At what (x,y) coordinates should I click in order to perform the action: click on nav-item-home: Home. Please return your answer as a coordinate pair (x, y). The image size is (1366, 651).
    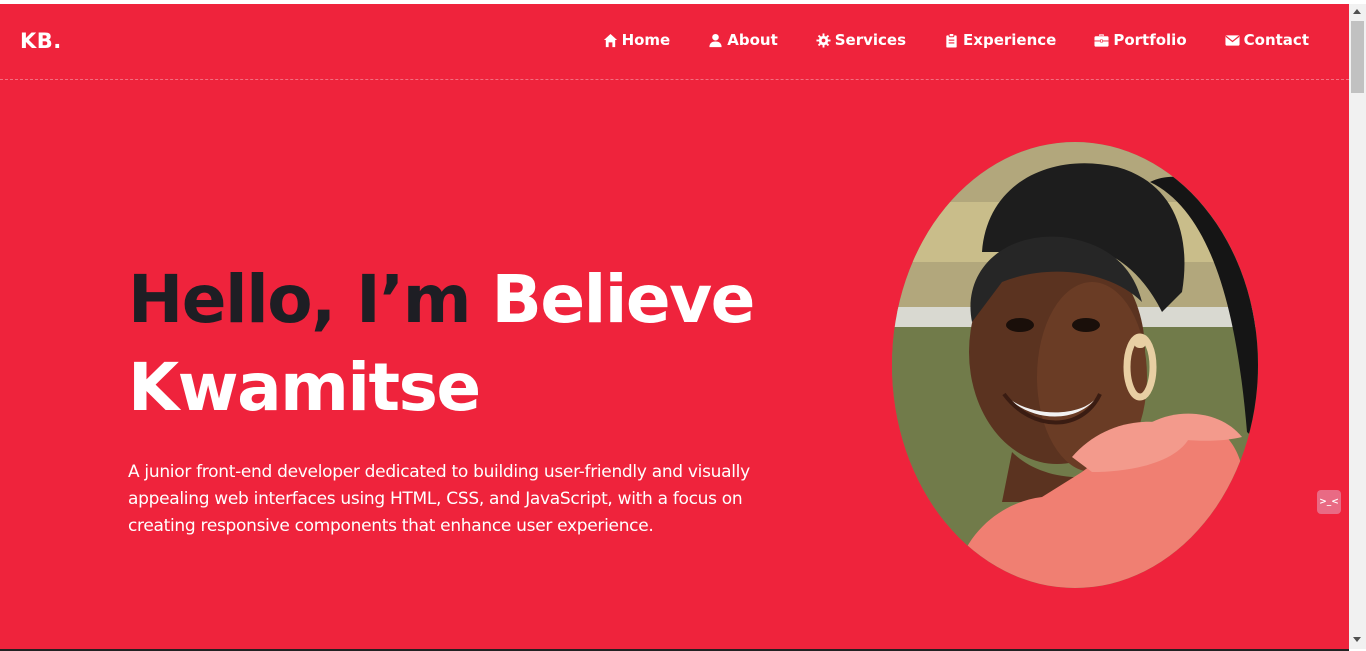
    Looking at the image, I should click on (637, 40).